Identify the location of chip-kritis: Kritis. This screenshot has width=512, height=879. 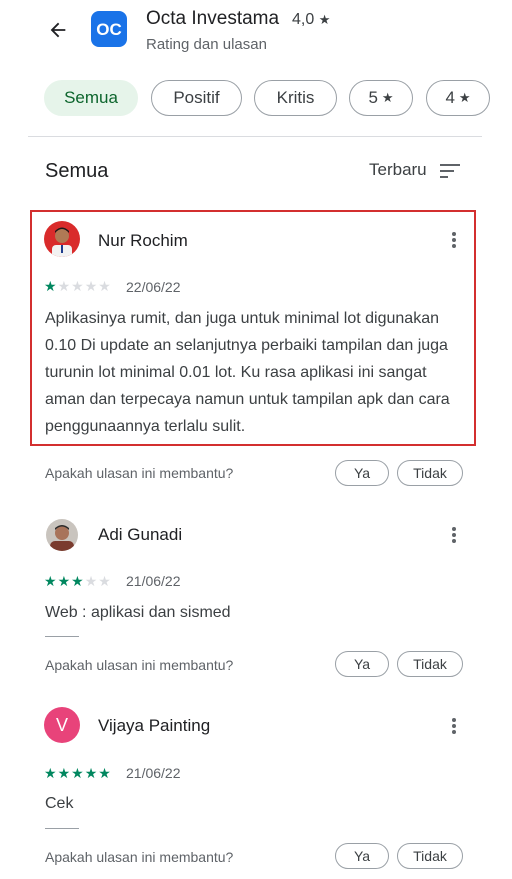
(295, 98).